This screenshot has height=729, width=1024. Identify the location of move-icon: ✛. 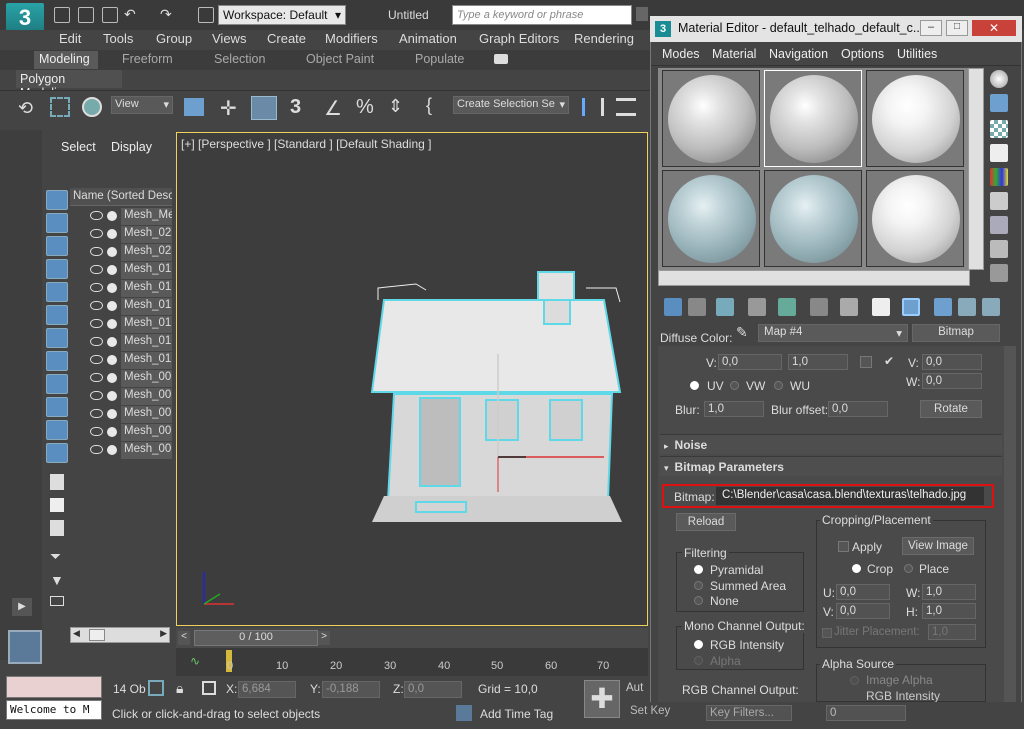
(228, 108).